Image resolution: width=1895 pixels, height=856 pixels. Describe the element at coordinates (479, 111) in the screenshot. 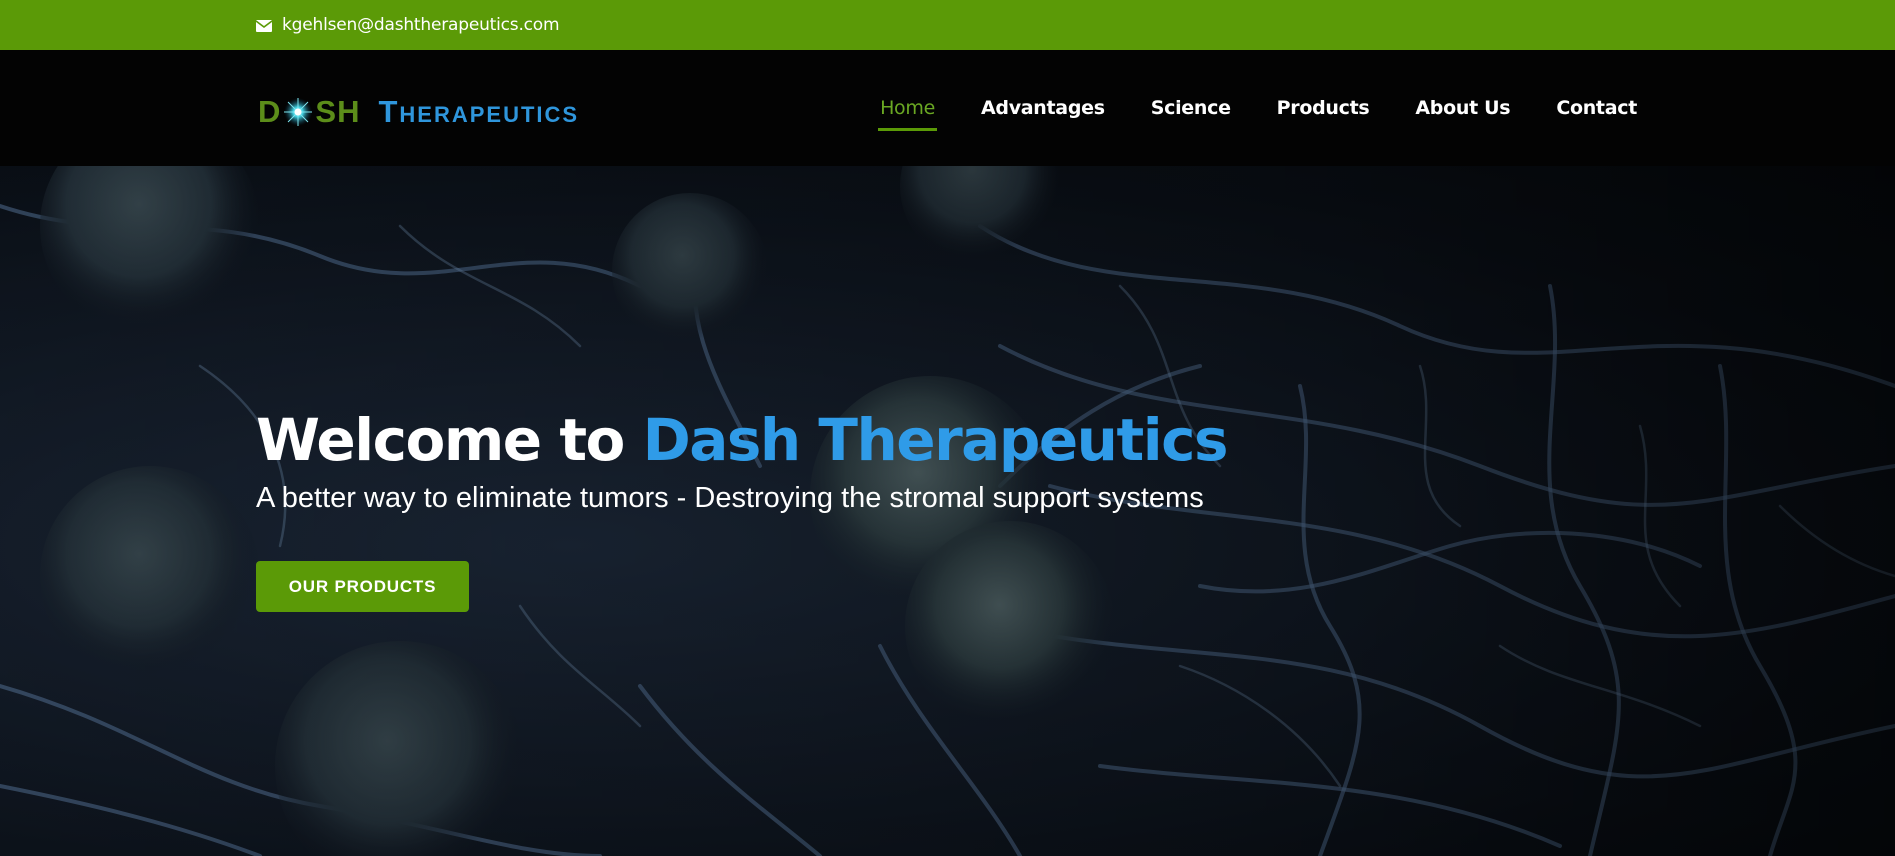

I see `logo-therapeutics-wordmark: Therapeutics` at that location.